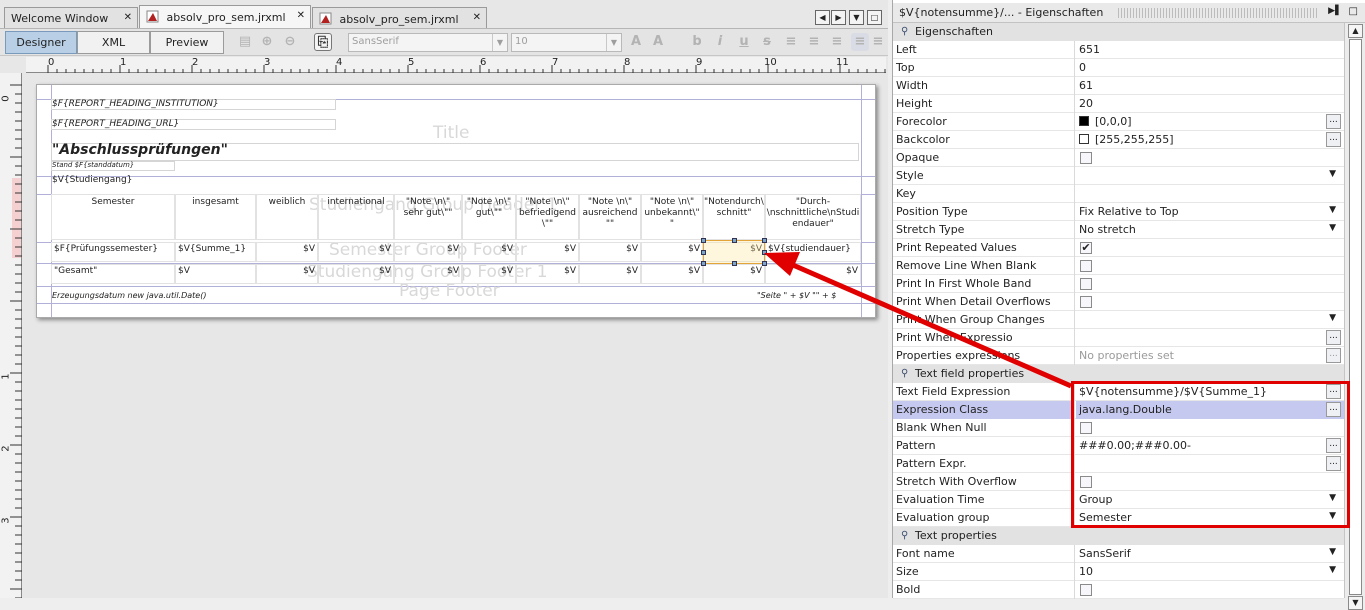 The image size is (1365, 610). I want to click on minimize-icon: ▶▌, so click(1335, 11).